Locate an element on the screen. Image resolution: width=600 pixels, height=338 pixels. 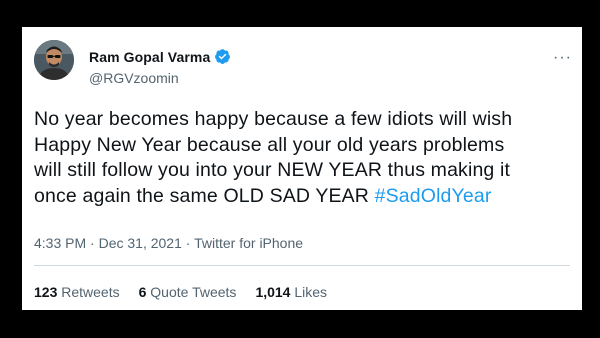
author-name-row: Ram Gopal Varma is located at coordinates (160, 56).